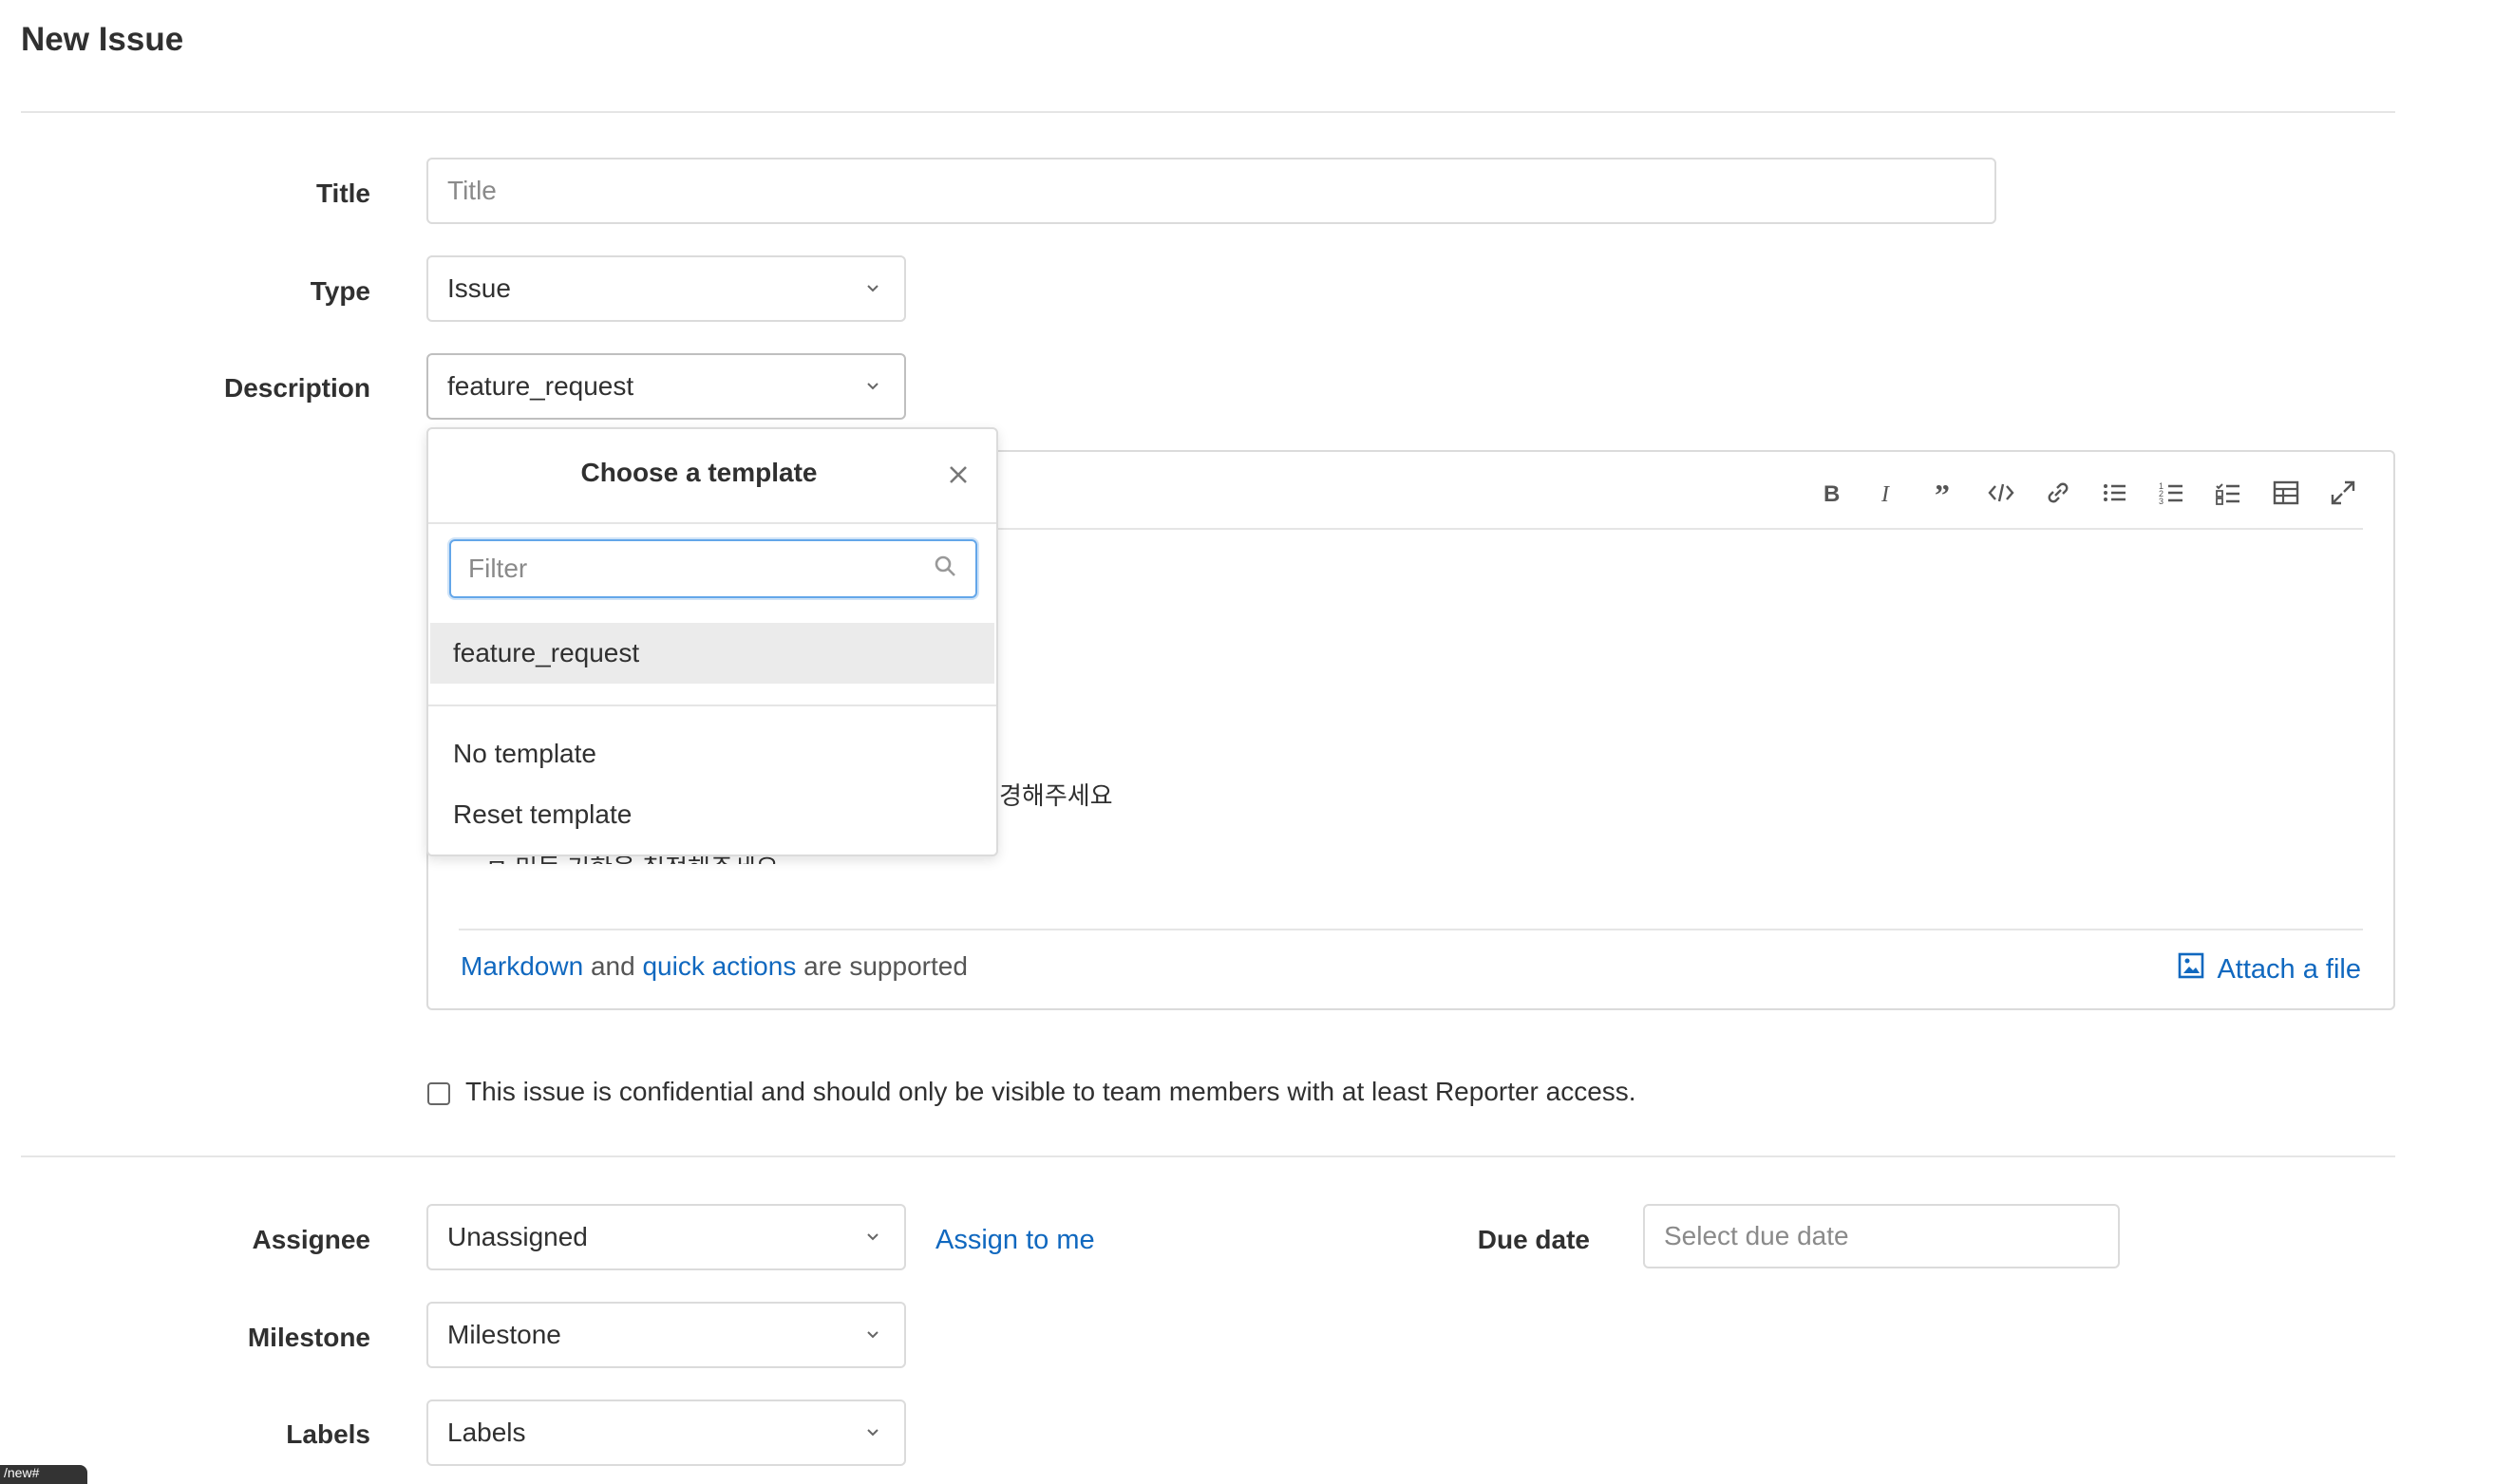 The image size is (2513, 1484). I want to click on italic-icon: I, so click(1887, 493).